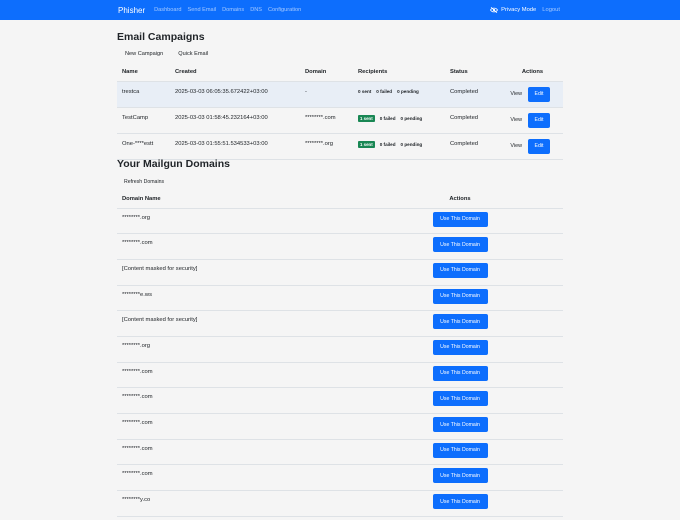 This screenshot has width=680, height=520. What do you see at coordinates (143, 72) in the screenshot?
I see `col-name: Name` at bounding box center [143, 72].